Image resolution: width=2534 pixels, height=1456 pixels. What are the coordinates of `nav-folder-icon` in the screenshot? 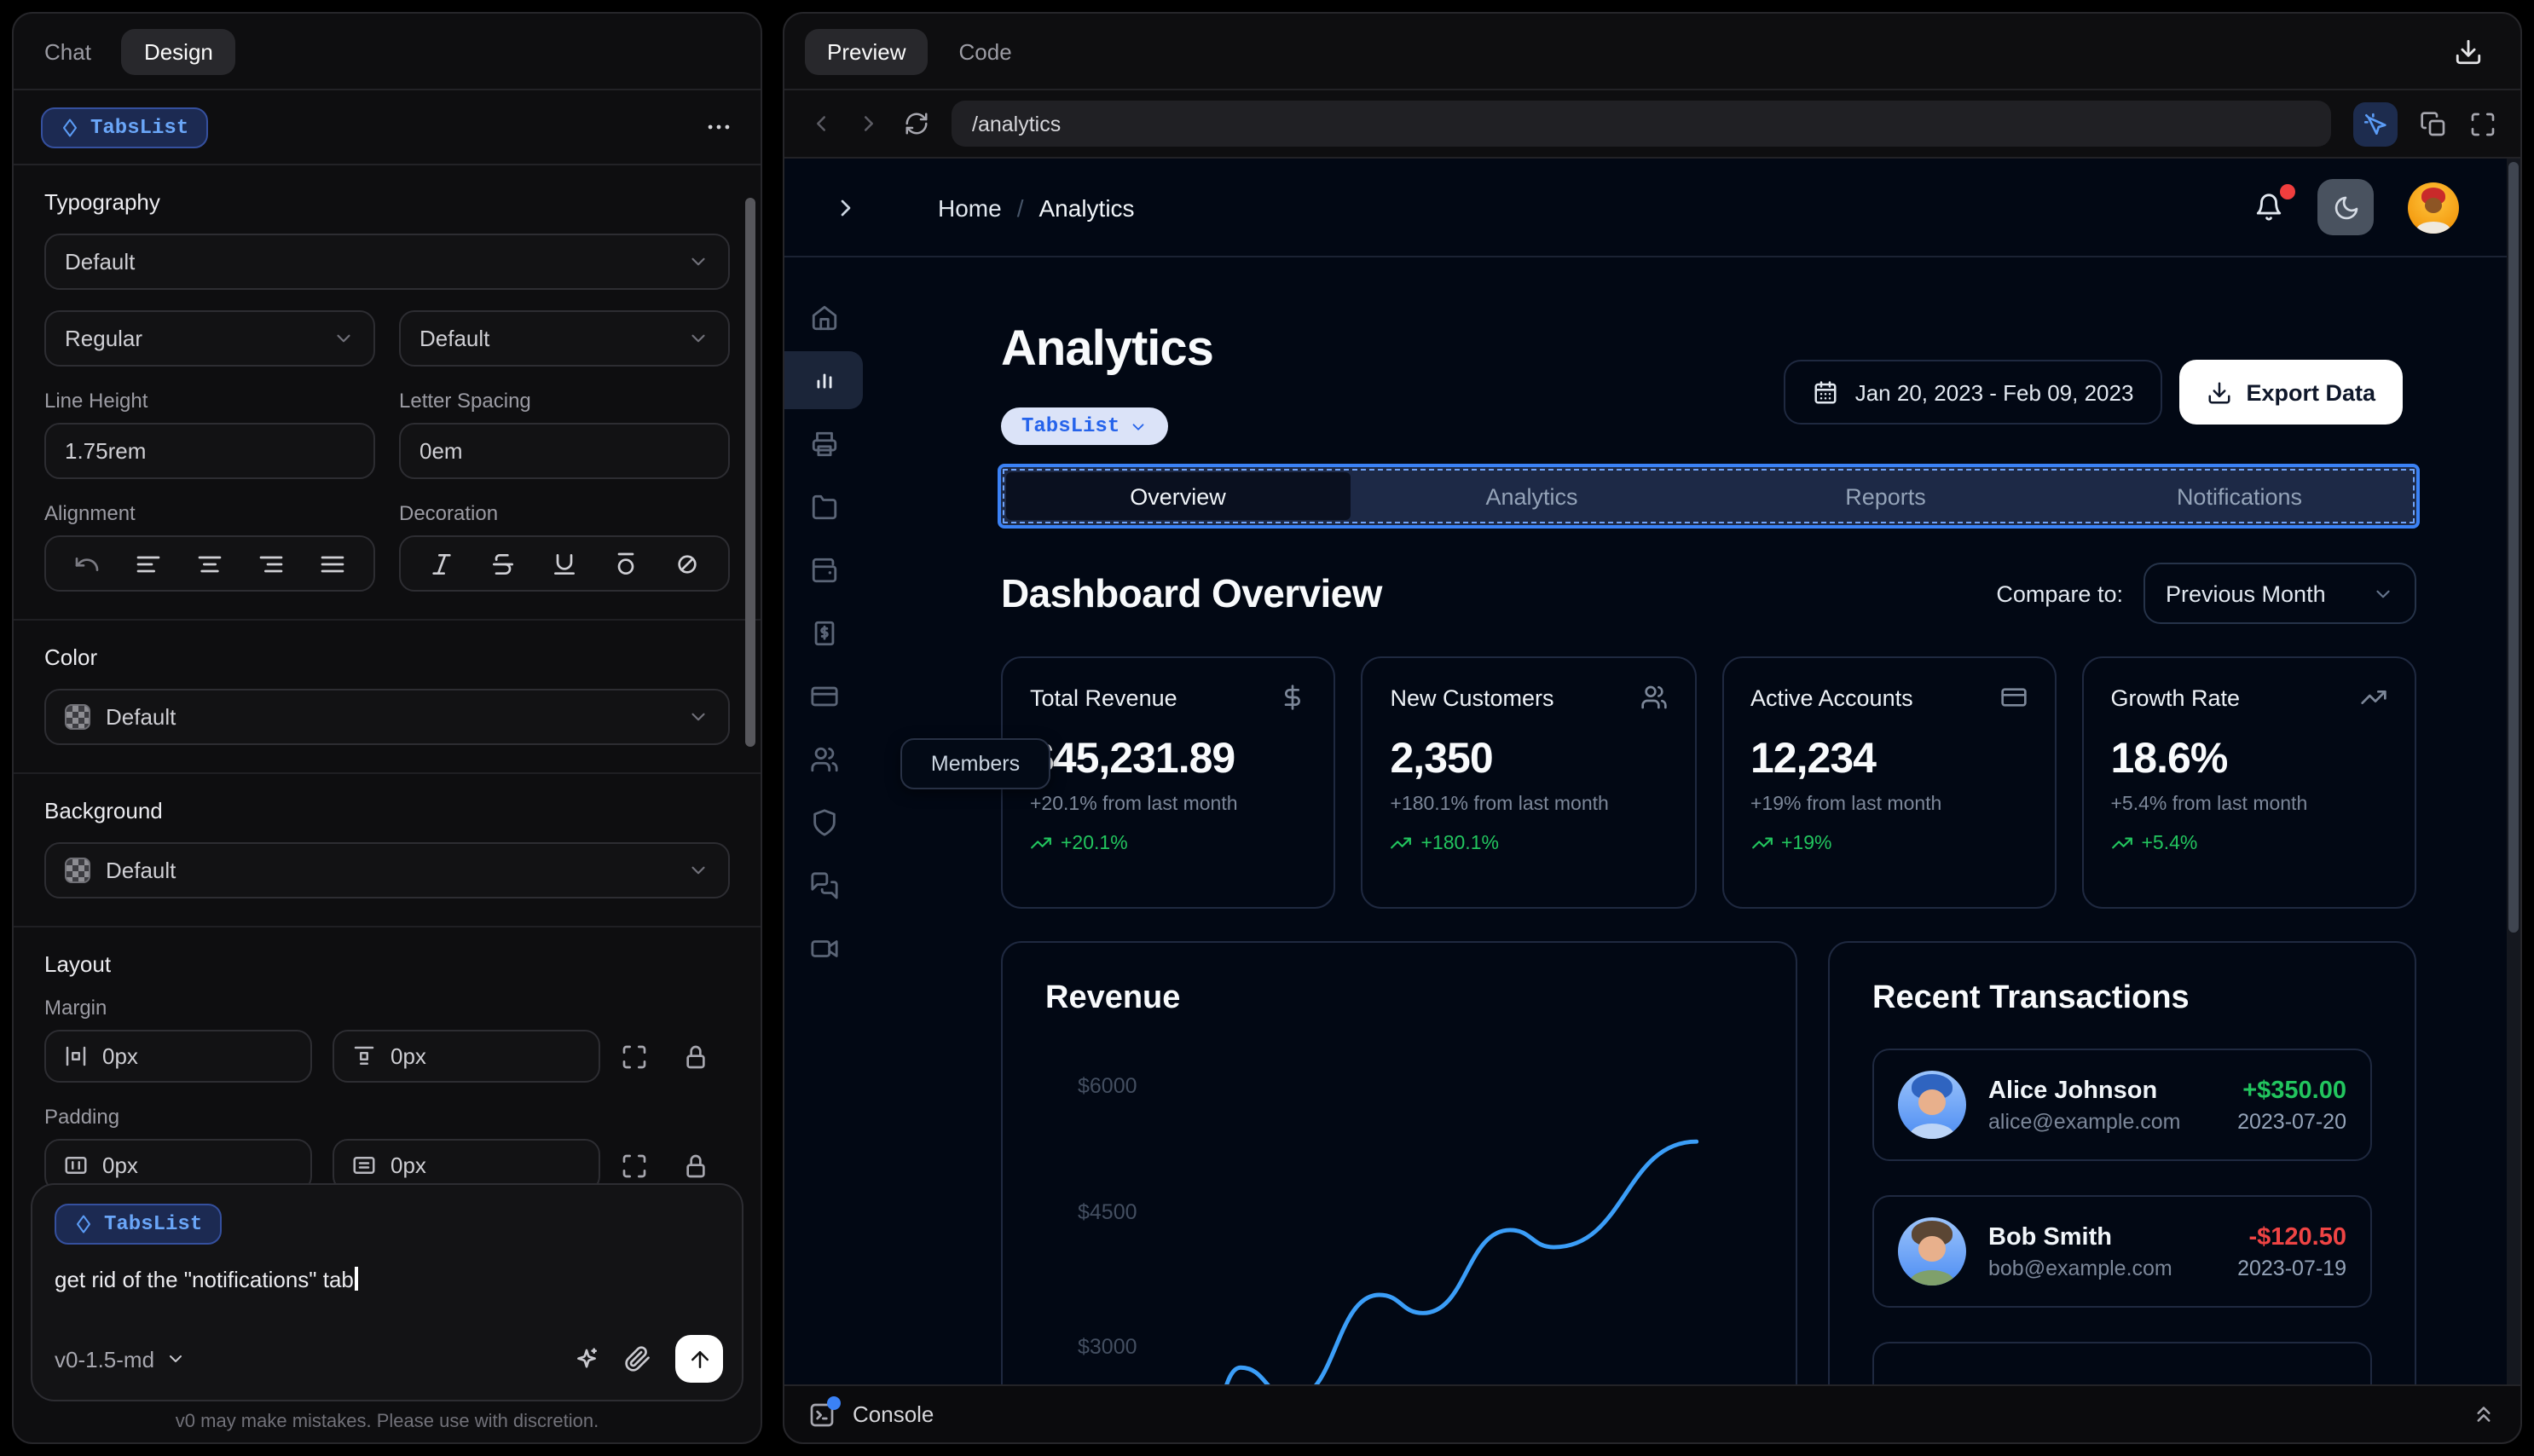 It's located at (823, 506).